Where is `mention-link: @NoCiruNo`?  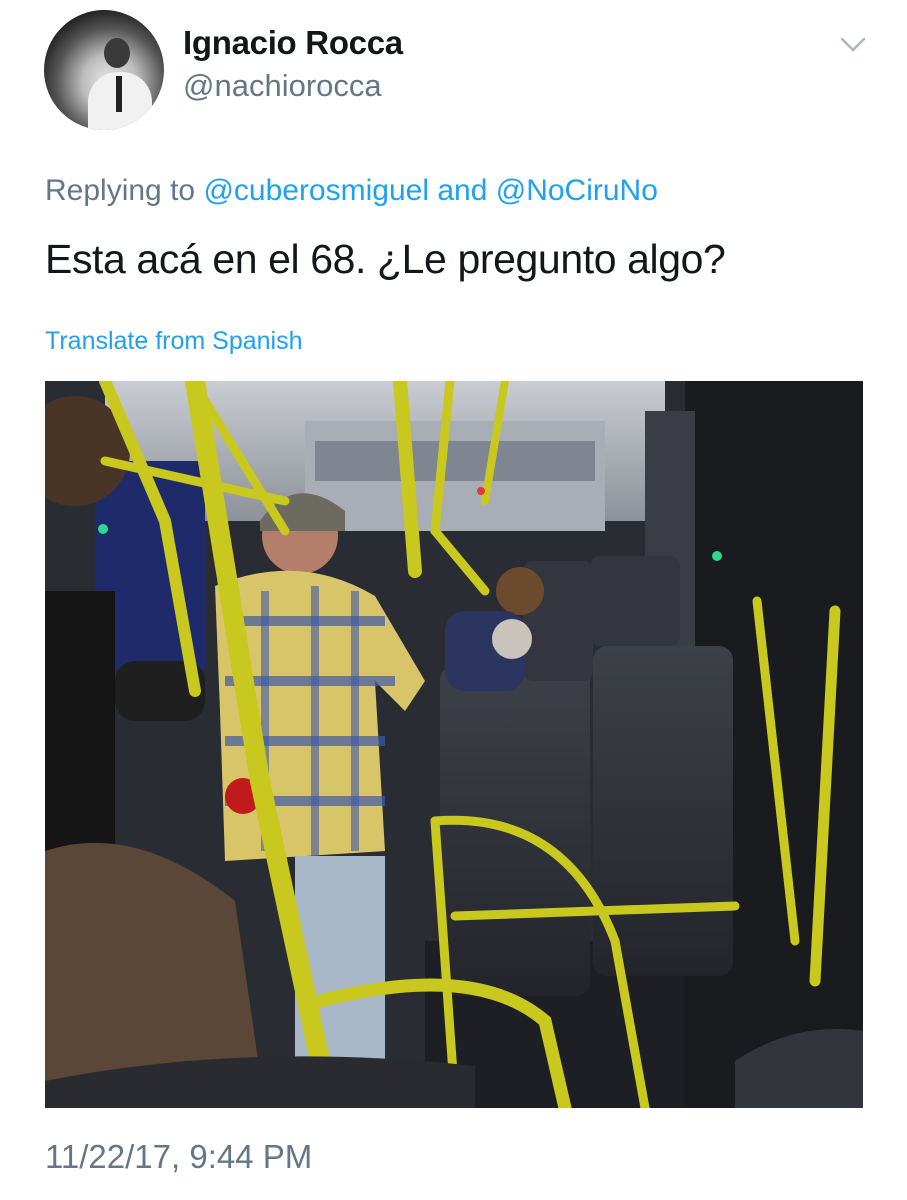
mention-link: @NoCiruNo is located at coordinates (577, 190).